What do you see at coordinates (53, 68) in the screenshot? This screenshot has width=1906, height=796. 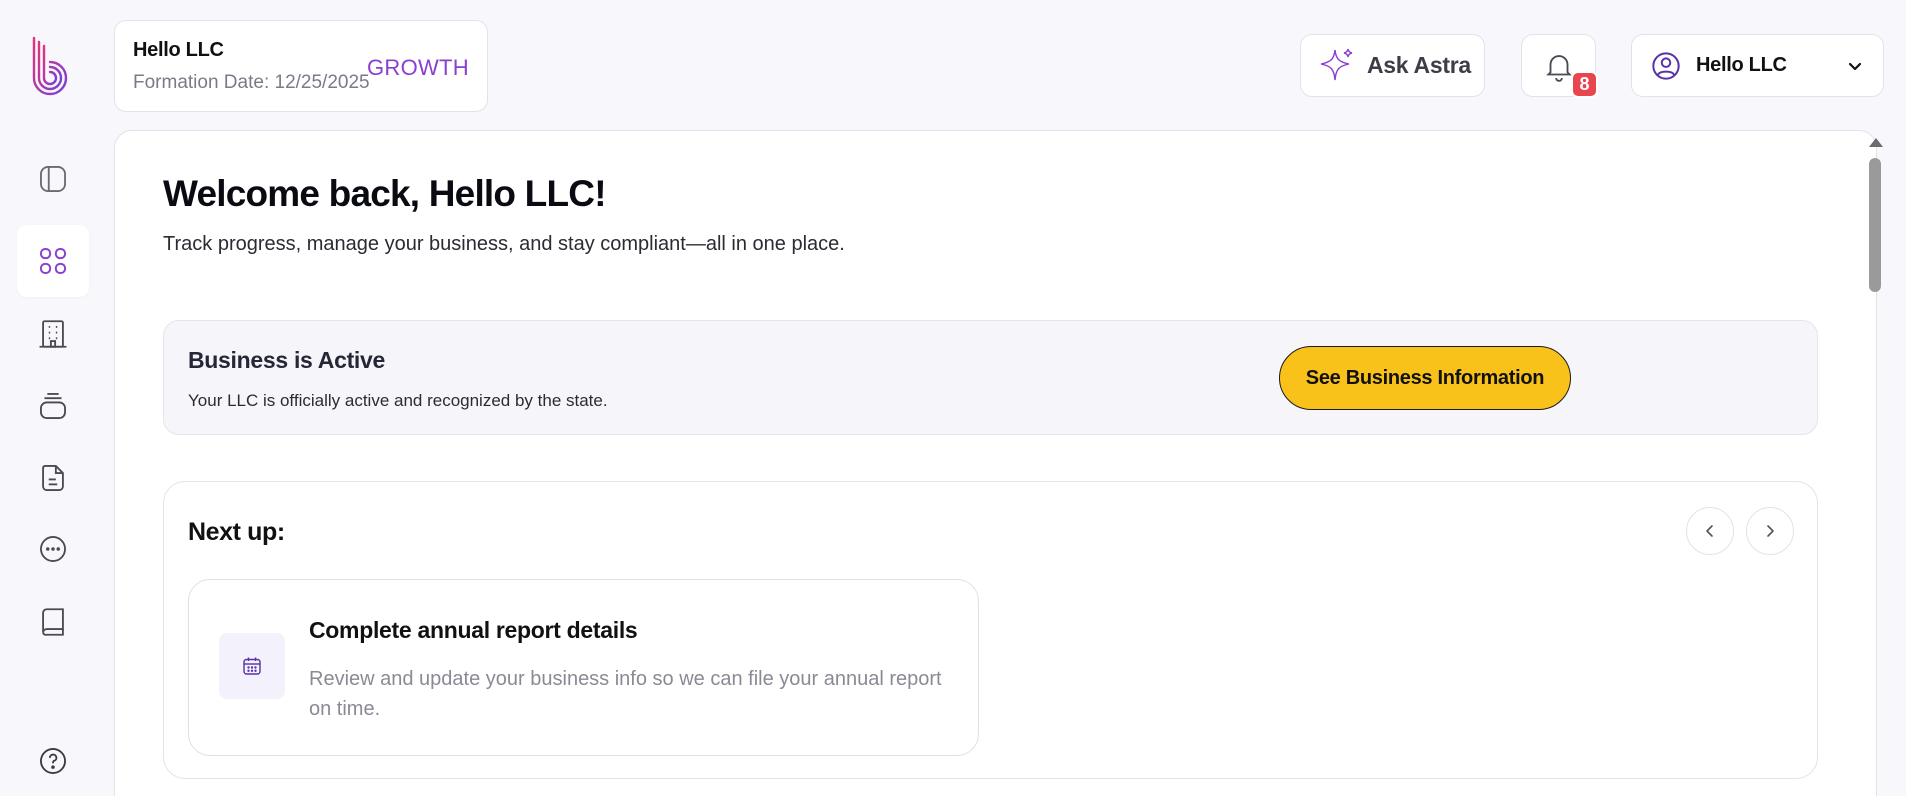 I see `brand-logo-icon` at bounding box center [53, 68].